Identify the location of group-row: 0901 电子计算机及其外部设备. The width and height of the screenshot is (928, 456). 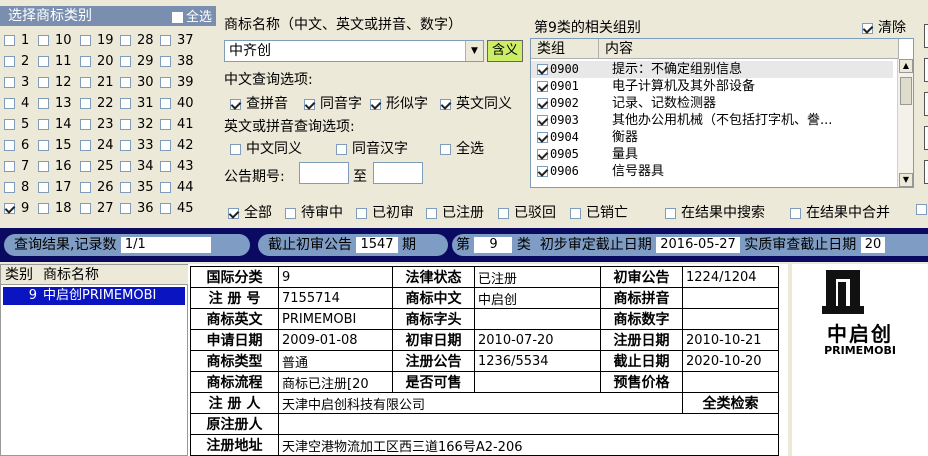
(712, 86).